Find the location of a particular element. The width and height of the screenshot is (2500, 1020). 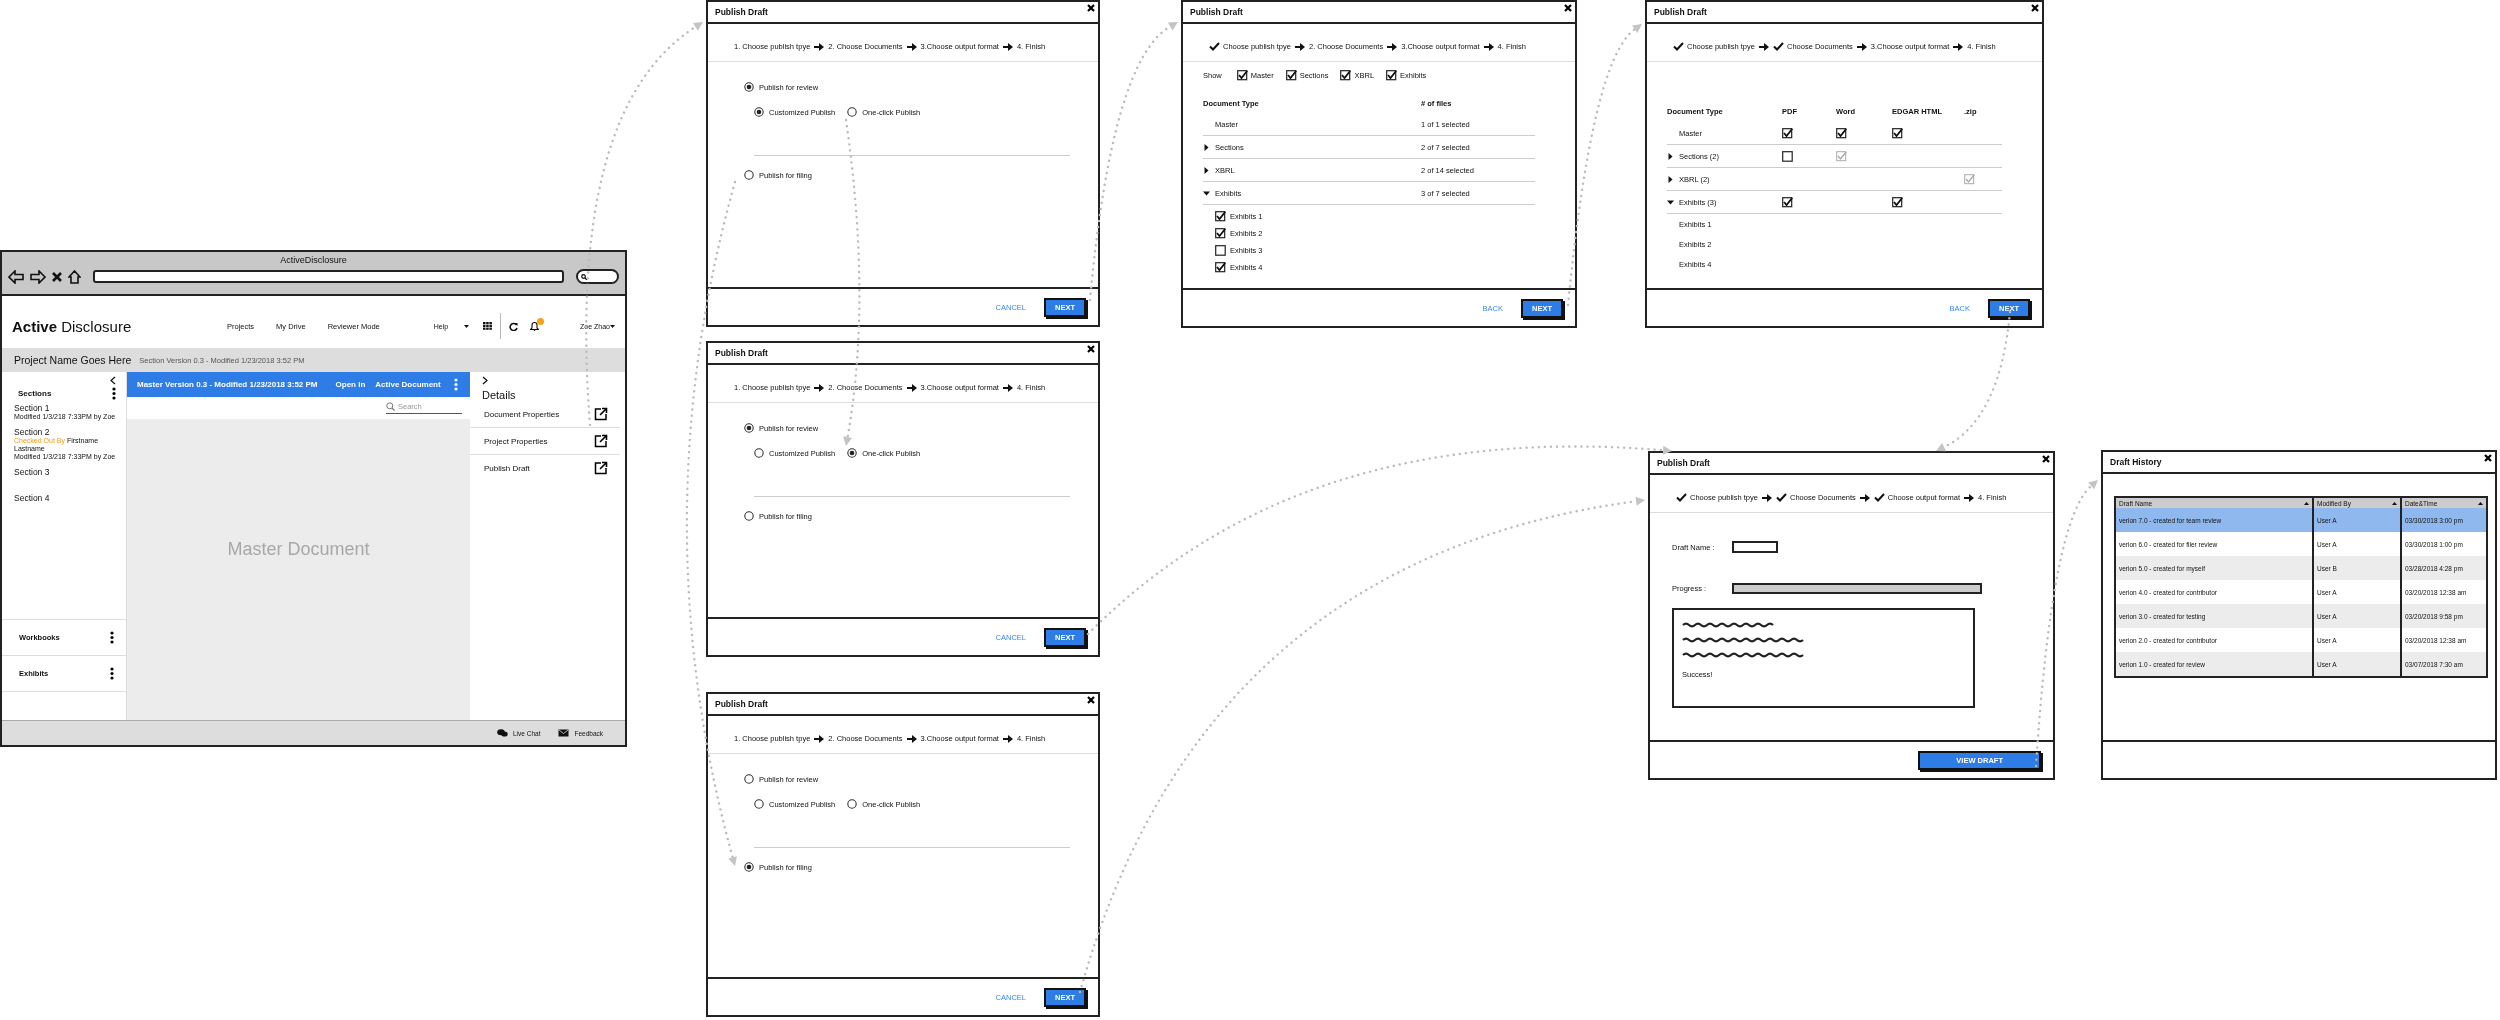

window-title: ActiveDisclosure is located at coordinates (313, 260).